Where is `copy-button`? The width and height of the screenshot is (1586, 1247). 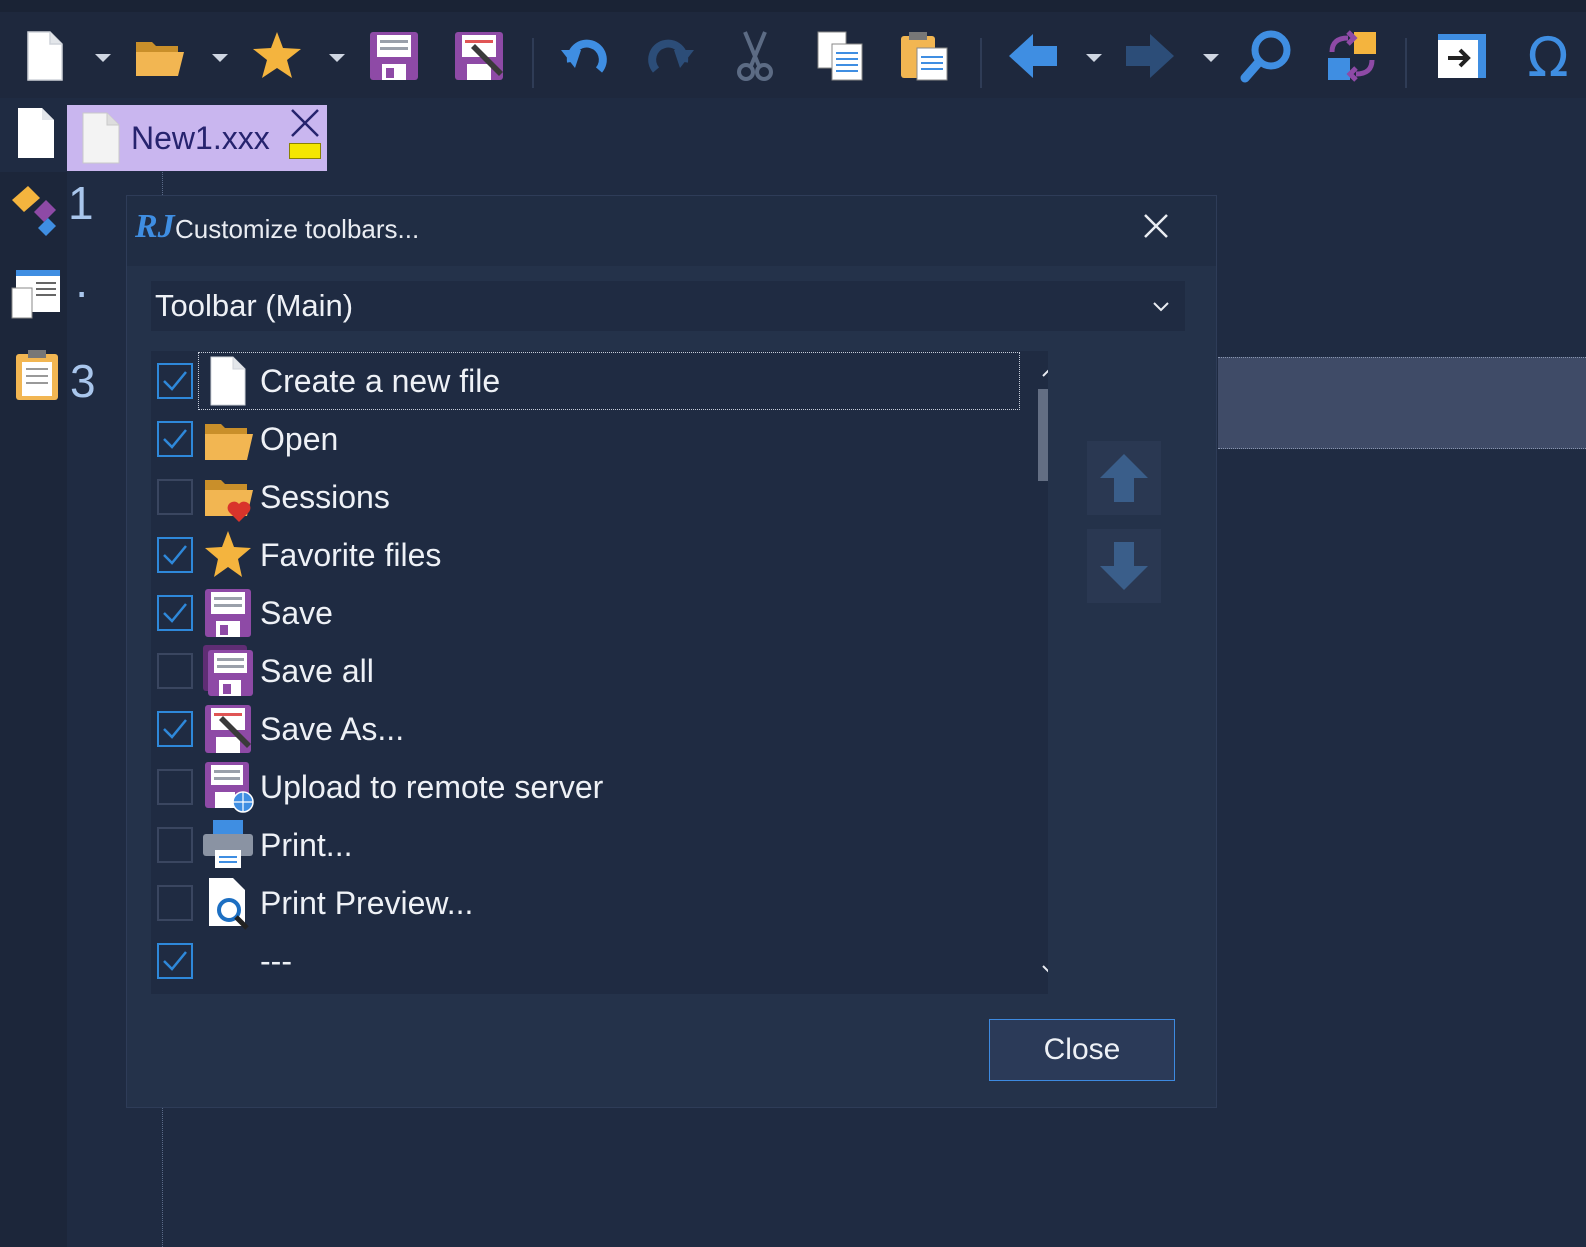 copy-button is located at coordinates (840, 56).